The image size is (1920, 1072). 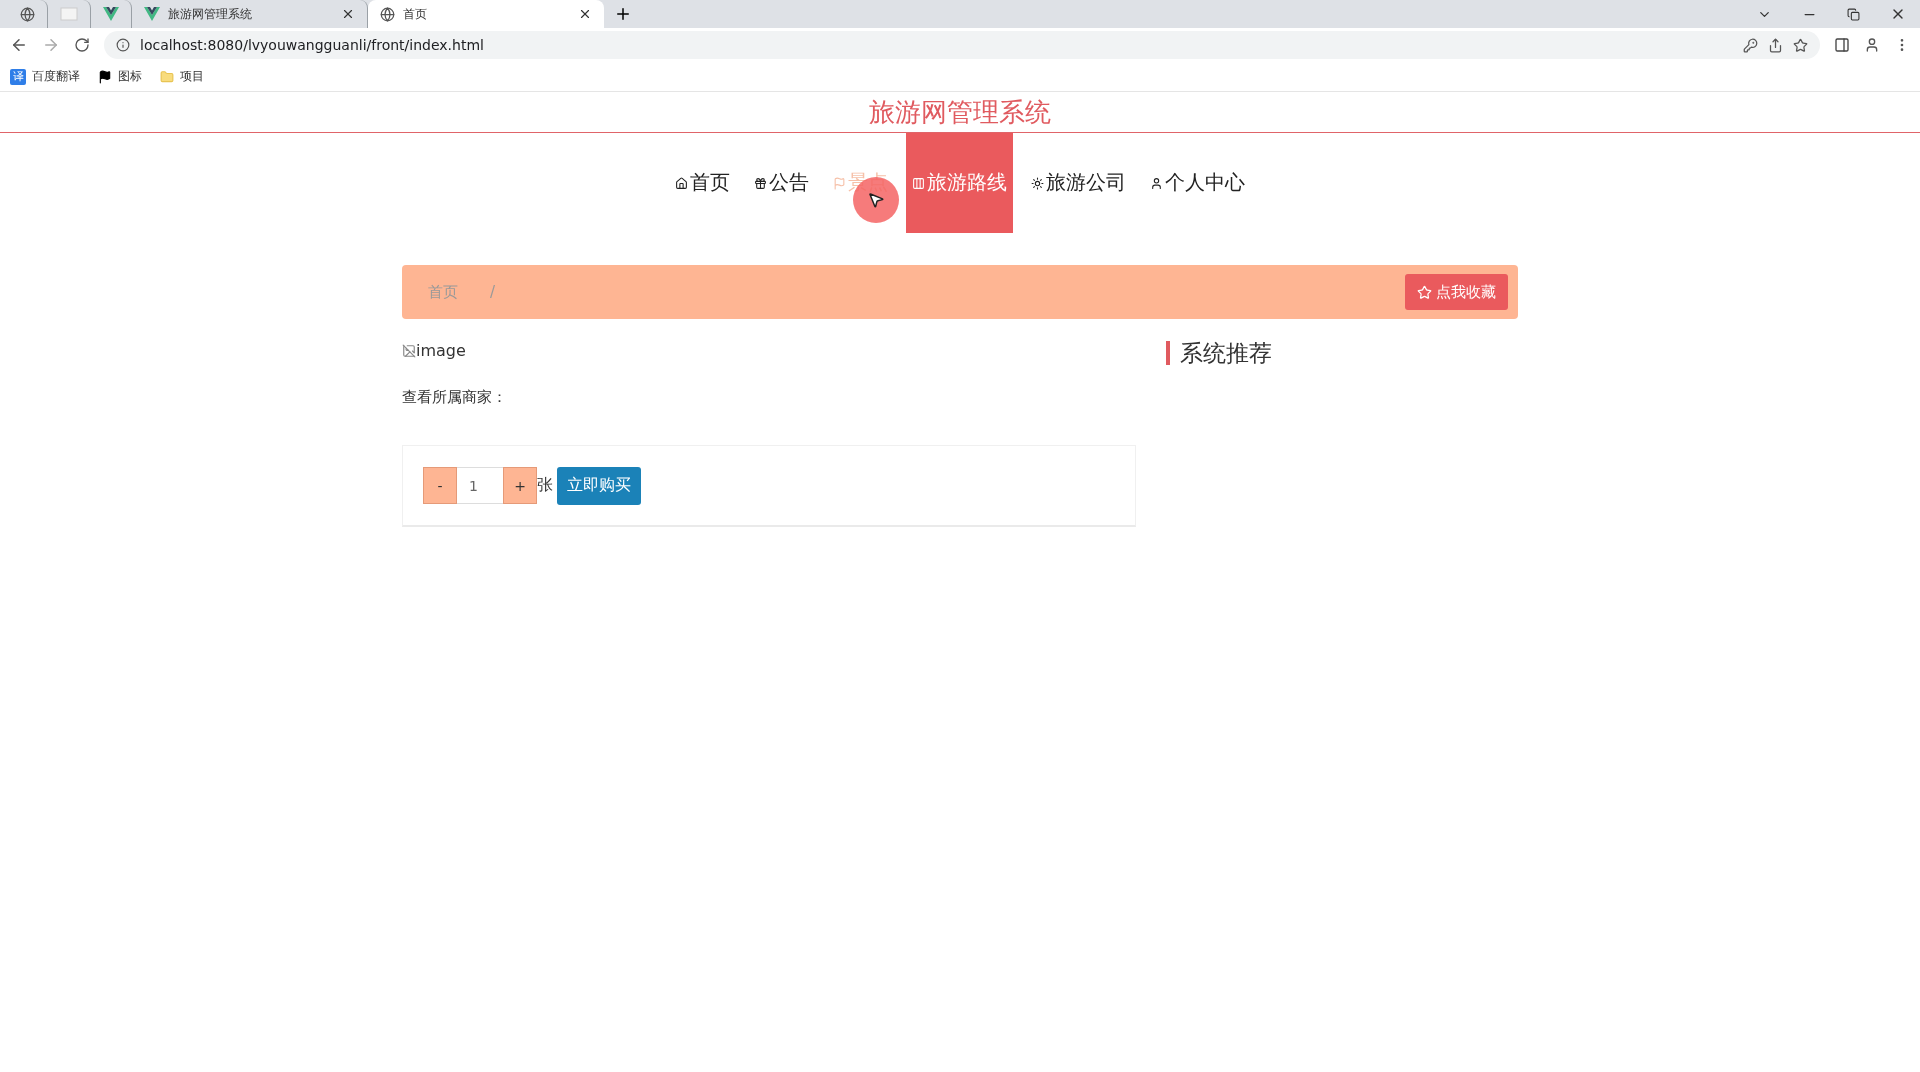 I want to click on back-icon, so click(x=19, y=45).